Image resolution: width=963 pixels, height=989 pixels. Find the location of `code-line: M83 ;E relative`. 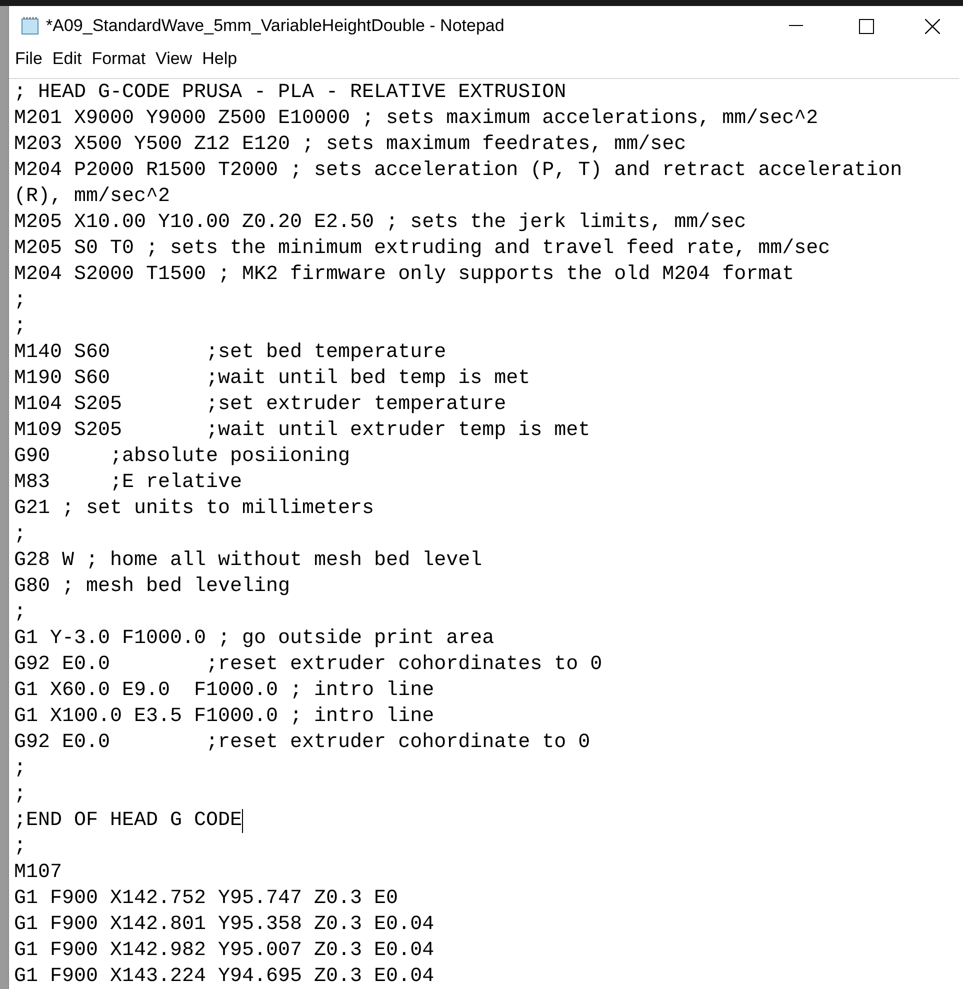

code-line: M83 ;E relative is located at coordinates (128, 483).